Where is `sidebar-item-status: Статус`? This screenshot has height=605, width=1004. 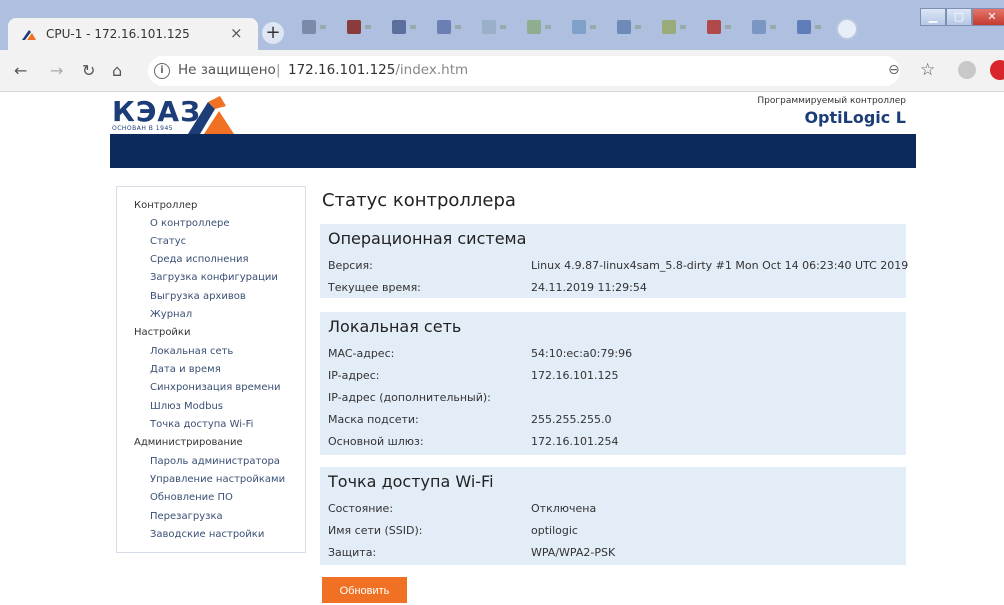 sidebar-item-status: Статус is located at coordinates (168, 241).